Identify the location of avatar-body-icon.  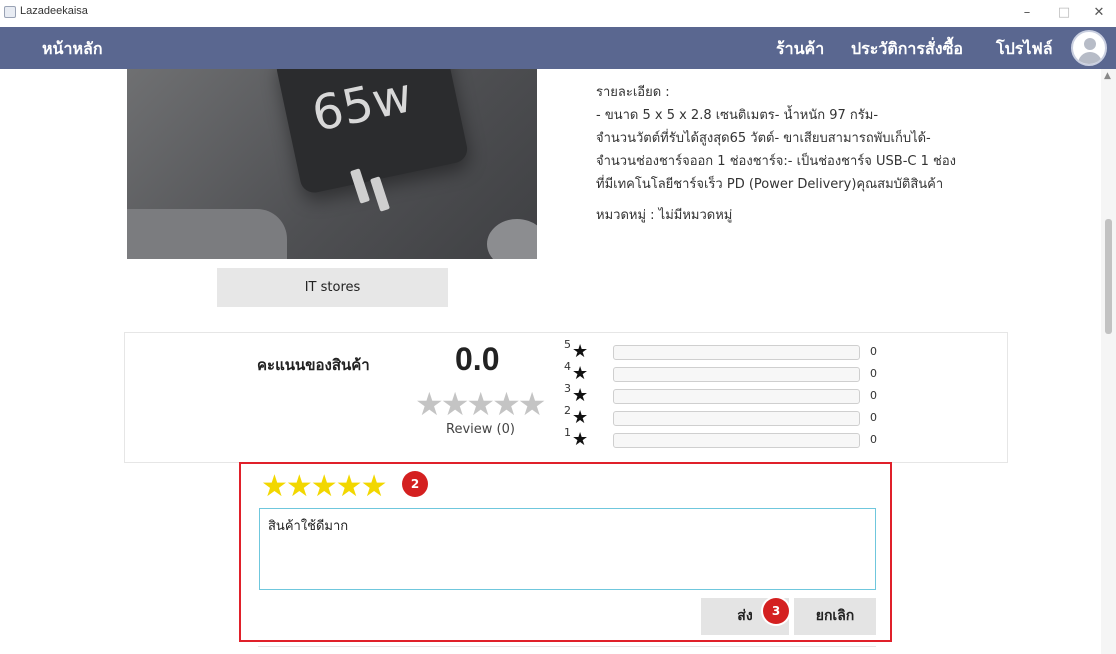
(1090, 58).